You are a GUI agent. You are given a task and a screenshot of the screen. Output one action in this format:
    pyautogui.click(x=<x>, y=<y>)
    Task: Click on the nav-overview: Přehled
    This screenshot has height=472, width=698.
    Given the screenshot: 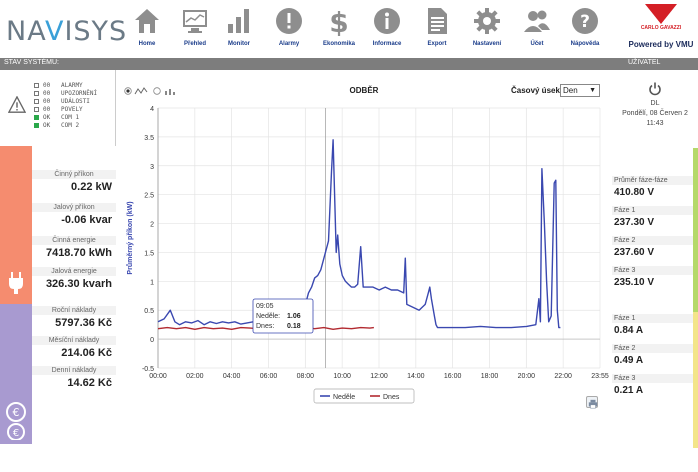 What is the action you would take?
    pyautogui.click(x=195, y=32)
    